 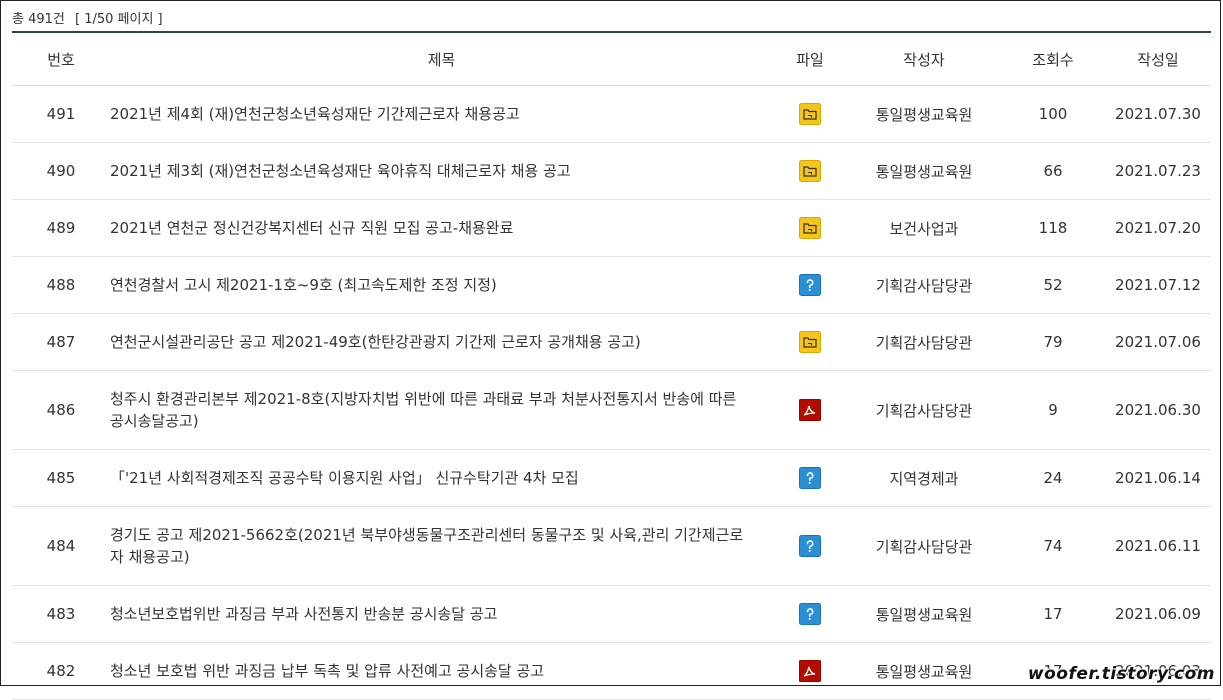 What do you see at coordinates (1158, 614) in the screenshot?
I see `row-date: 2021.06.09` at bounding box center [1158, 614].